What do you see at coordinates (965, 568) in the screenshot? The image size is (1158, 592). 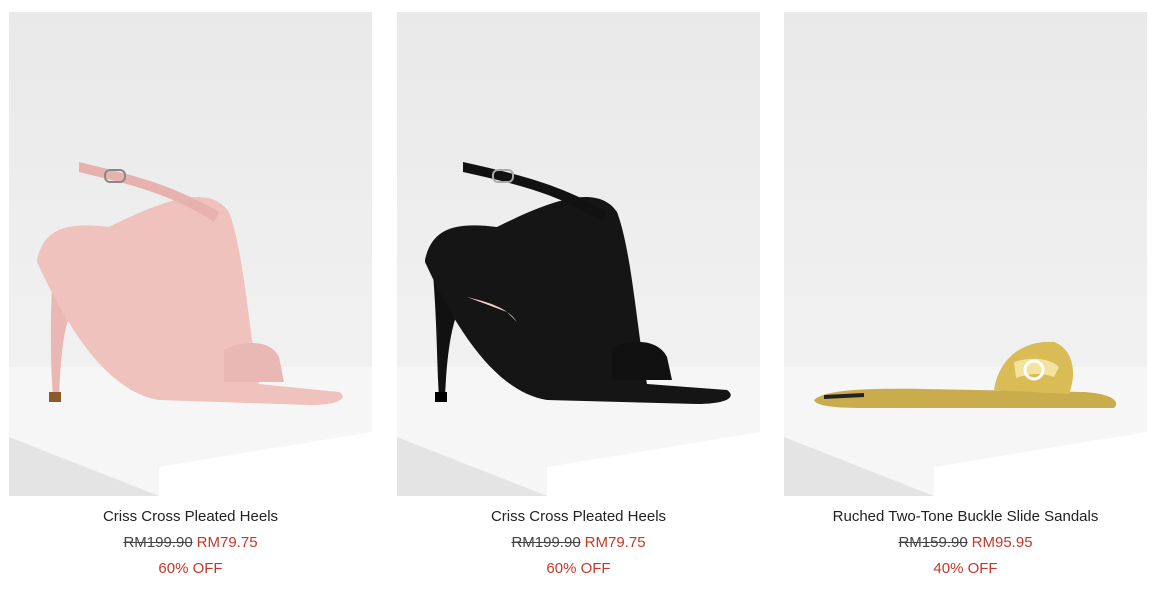 I see `discount-label: 40% OFF` at bounding box center [965, 568].